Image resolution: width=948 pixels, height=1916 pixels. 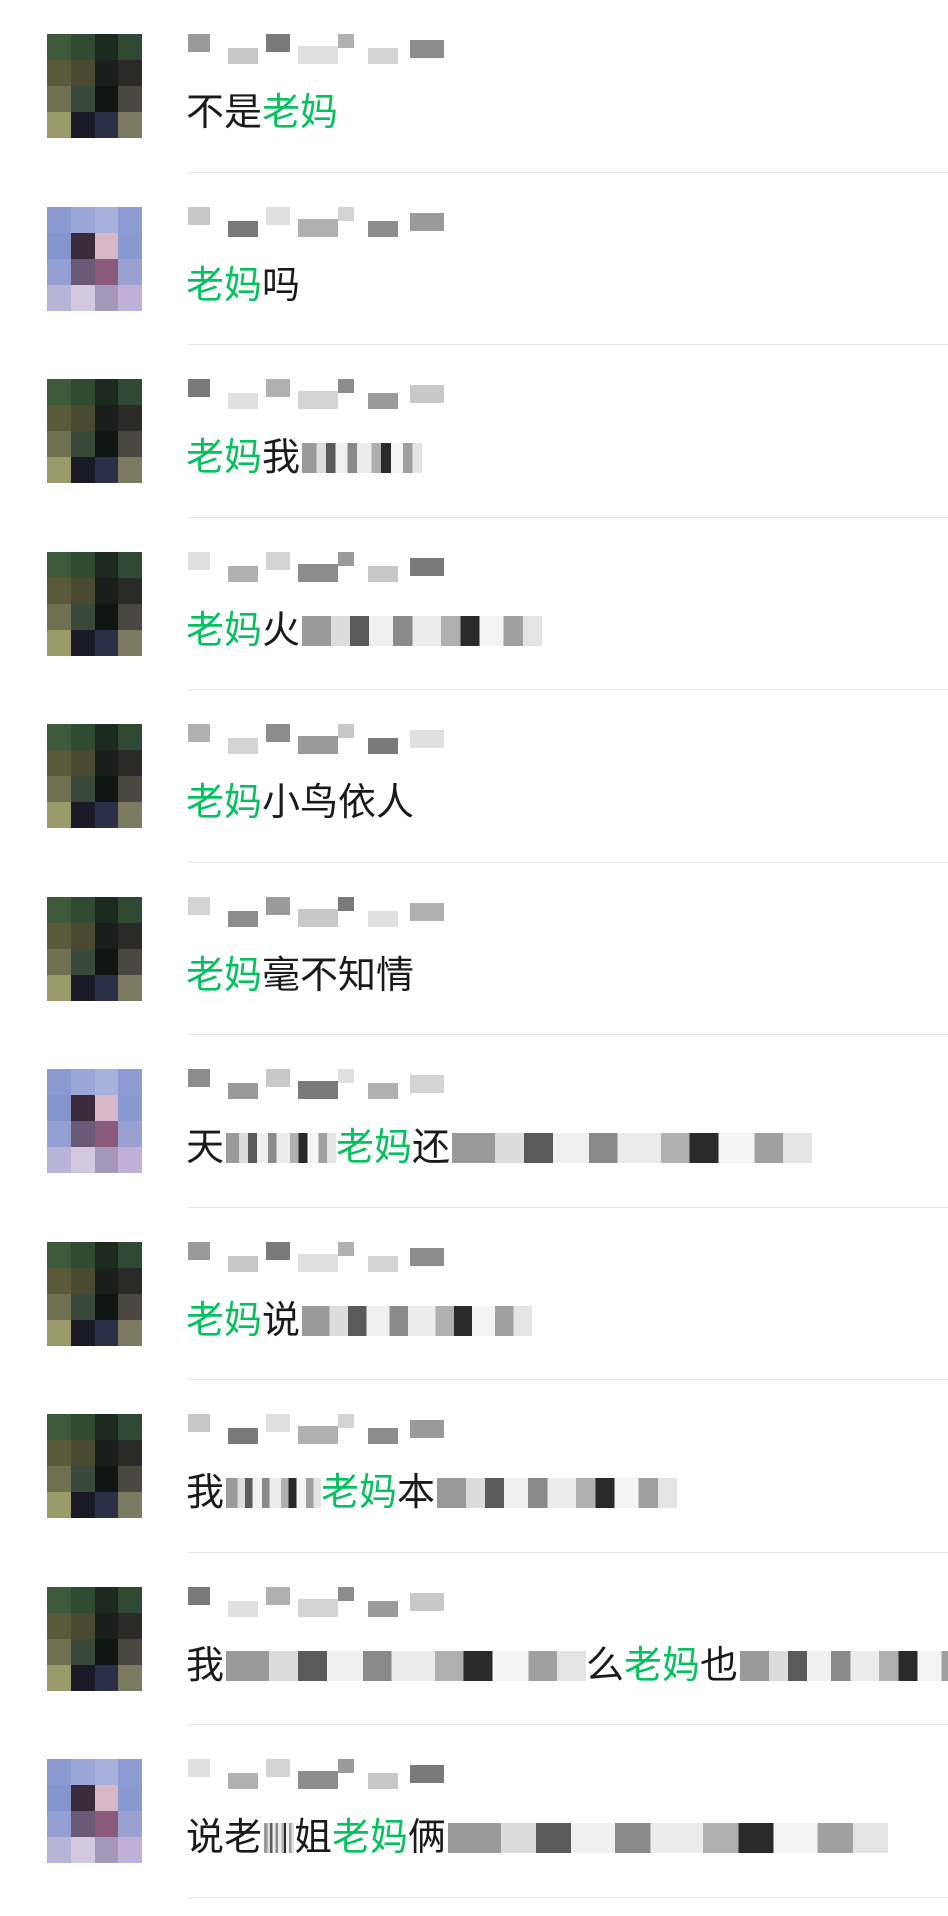 I want to click on message-text-after: 毫不知情, so click(x=338, y=974).